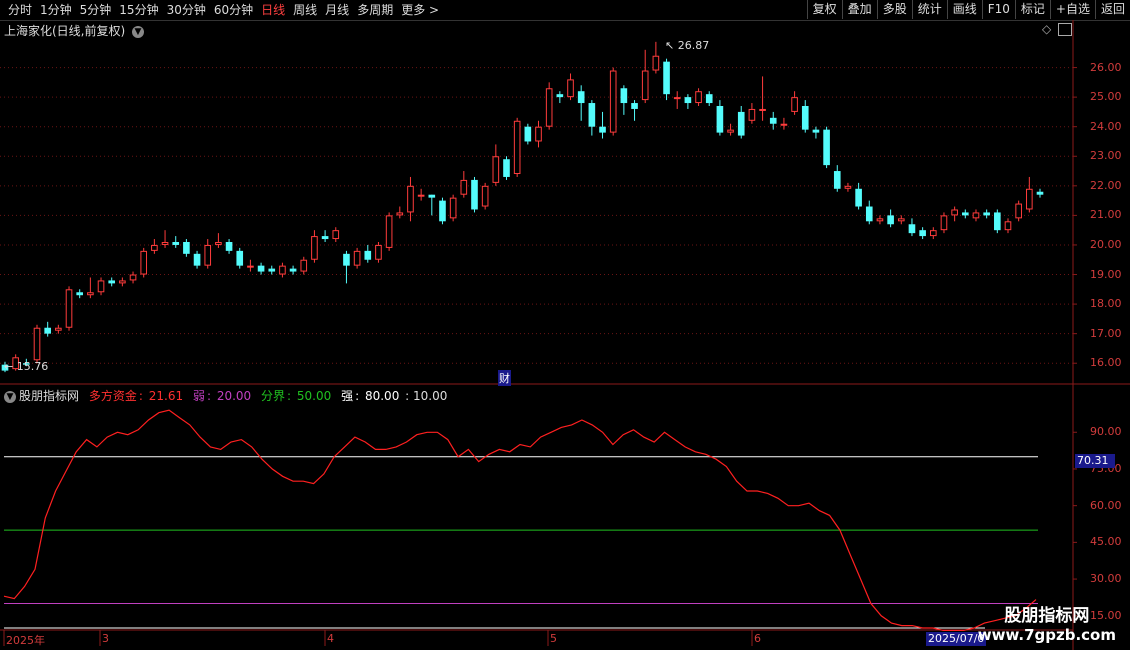 This screenshot has height=650, width=1130. What do you see at coordinates (1106, 97) in the screenshot?
I see `price-tick-label: 25.00` at bounding box center [1106, 97].